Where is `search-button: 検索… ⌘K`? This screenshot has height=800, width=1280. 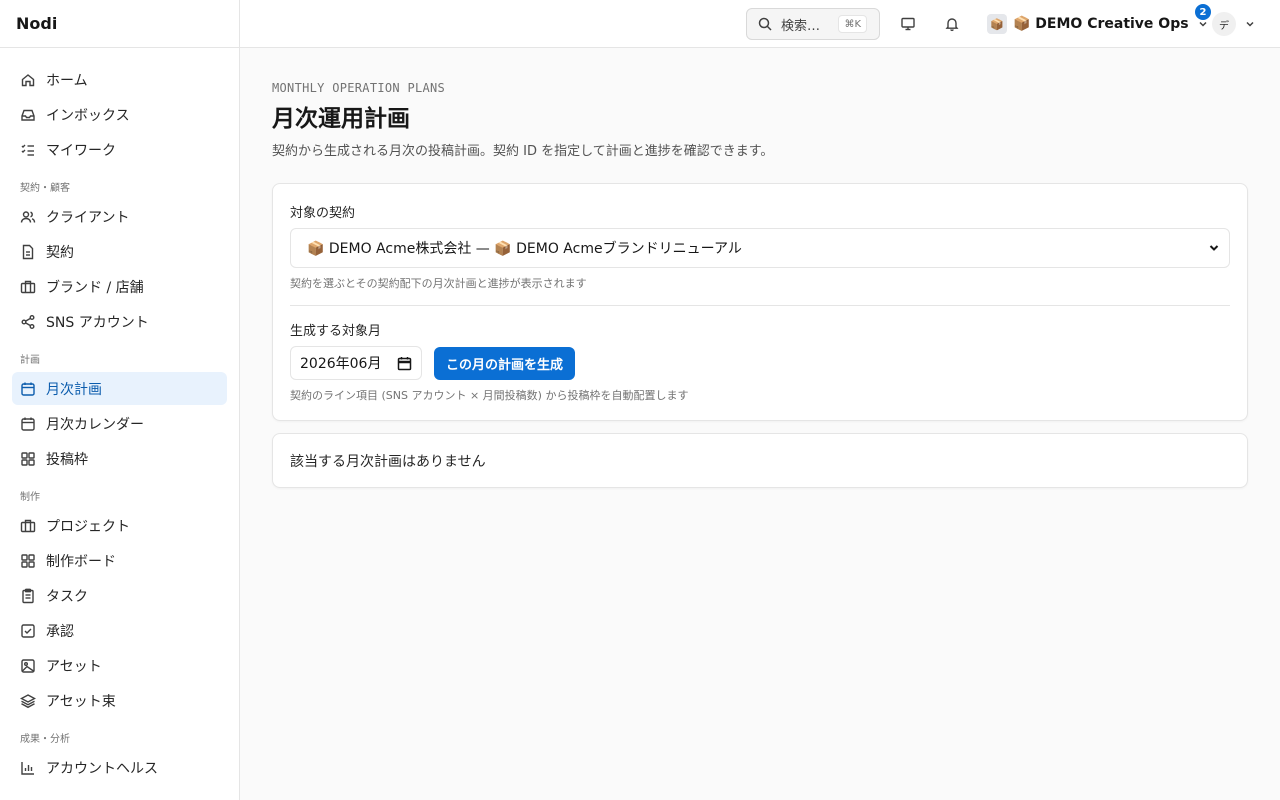 search-button: 検索… ⌘K is located at coordinates (813, 24).